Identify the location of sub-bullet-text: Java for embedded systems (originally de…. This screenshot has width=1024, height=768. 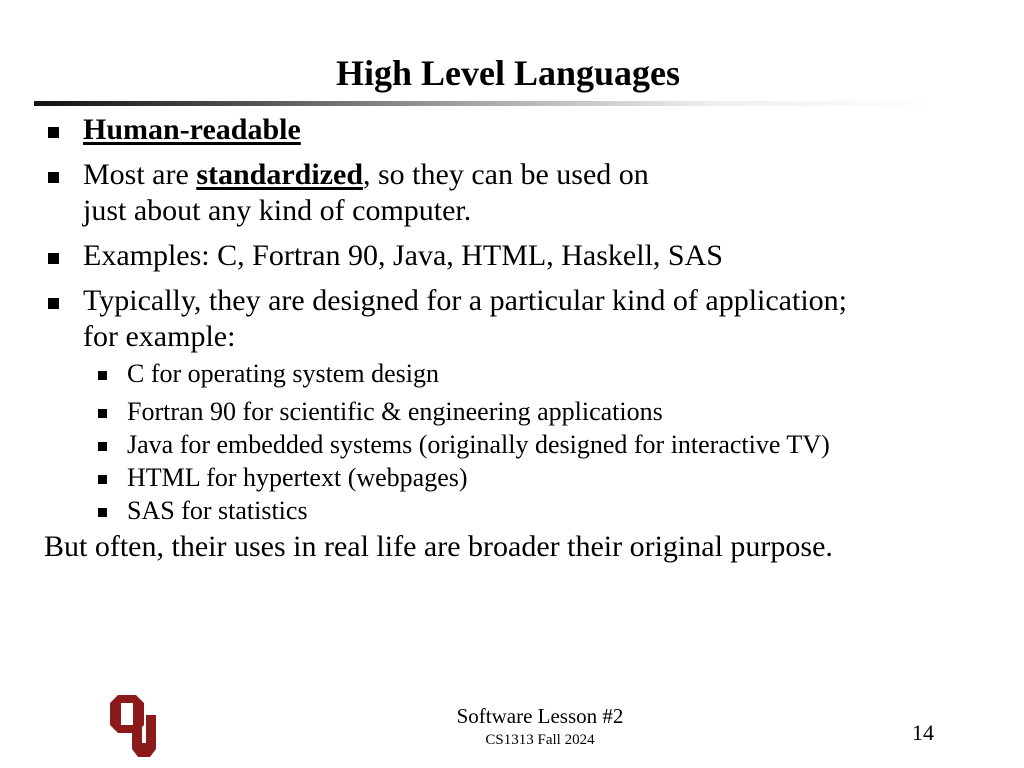
(478, 444).